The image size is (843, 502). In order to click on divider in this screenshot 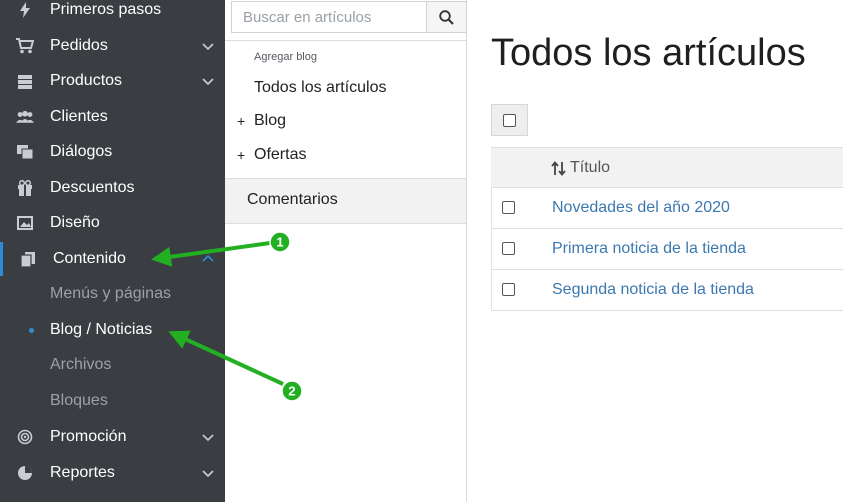, I will do `click(345, 40)`.